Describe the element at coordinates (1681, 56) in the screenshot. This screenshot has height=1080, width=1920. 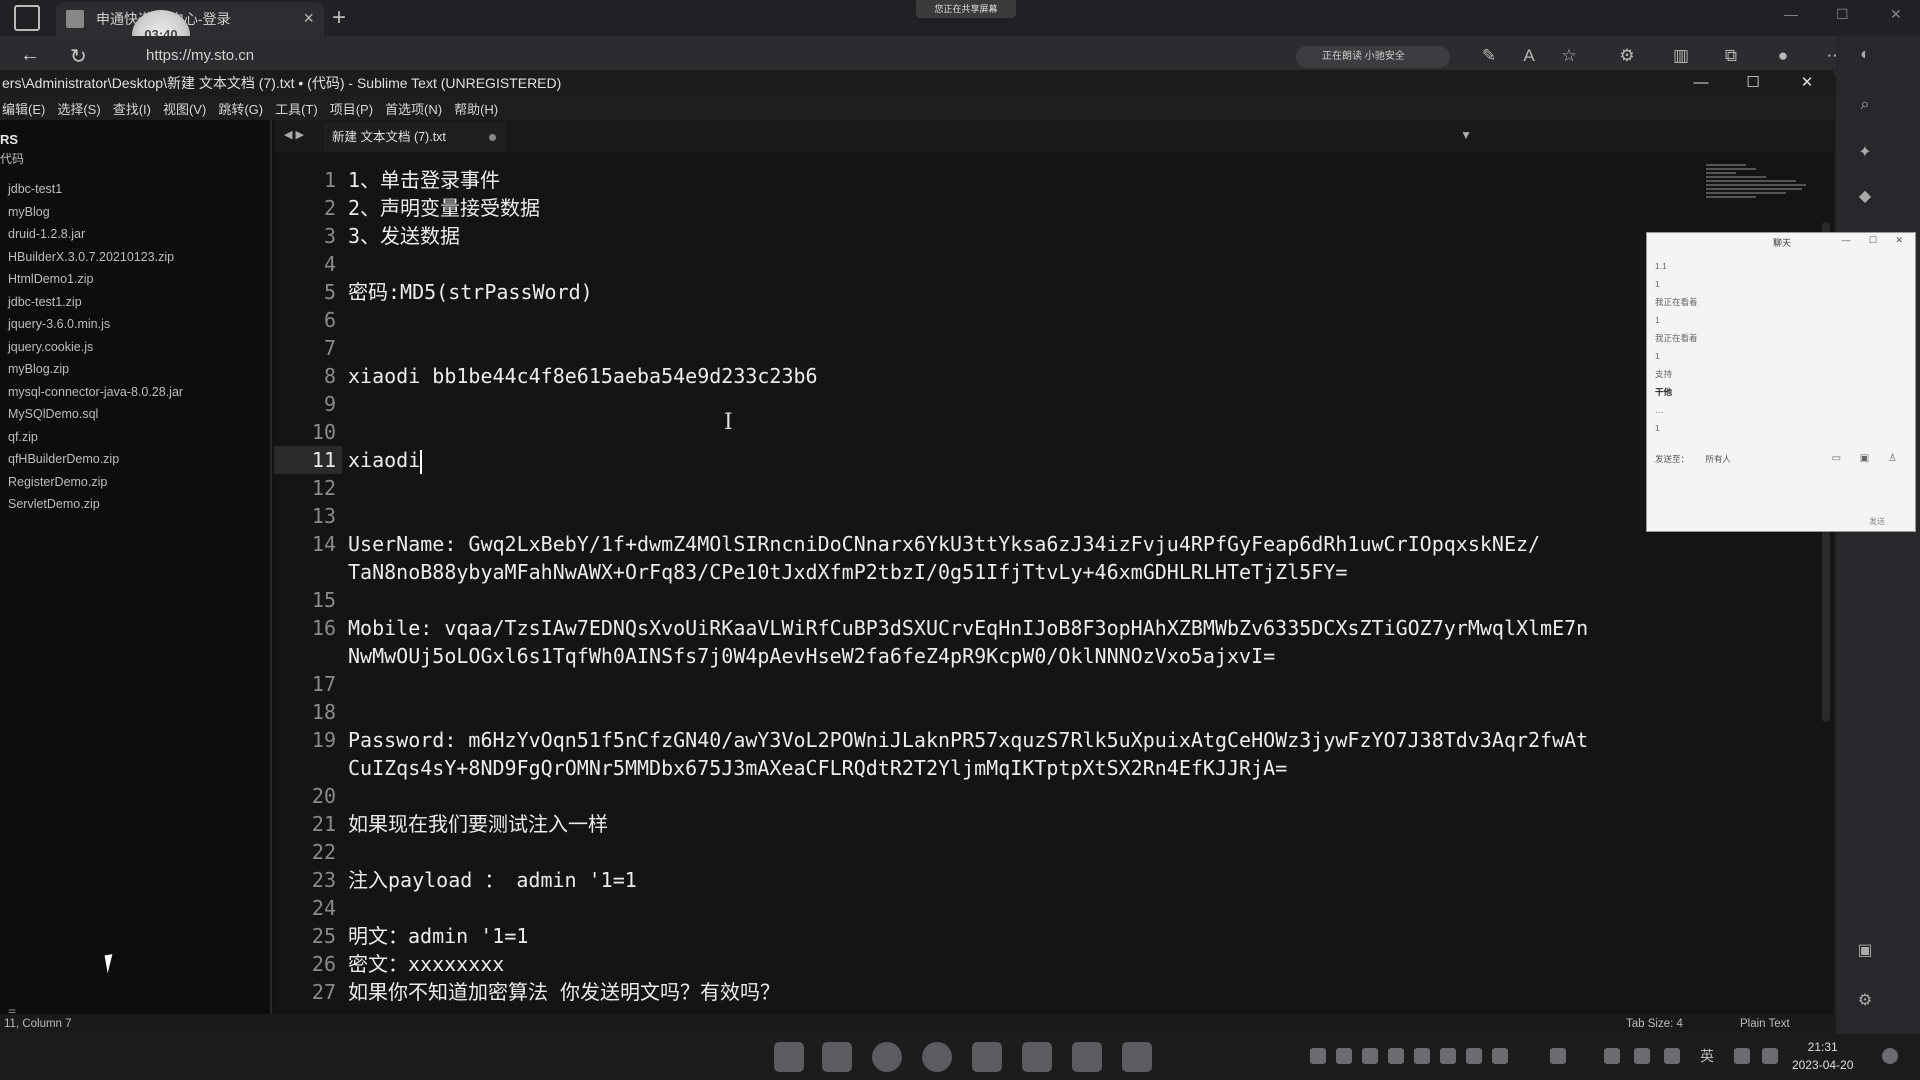
I see `split-screen-icon: ▥` at that location.